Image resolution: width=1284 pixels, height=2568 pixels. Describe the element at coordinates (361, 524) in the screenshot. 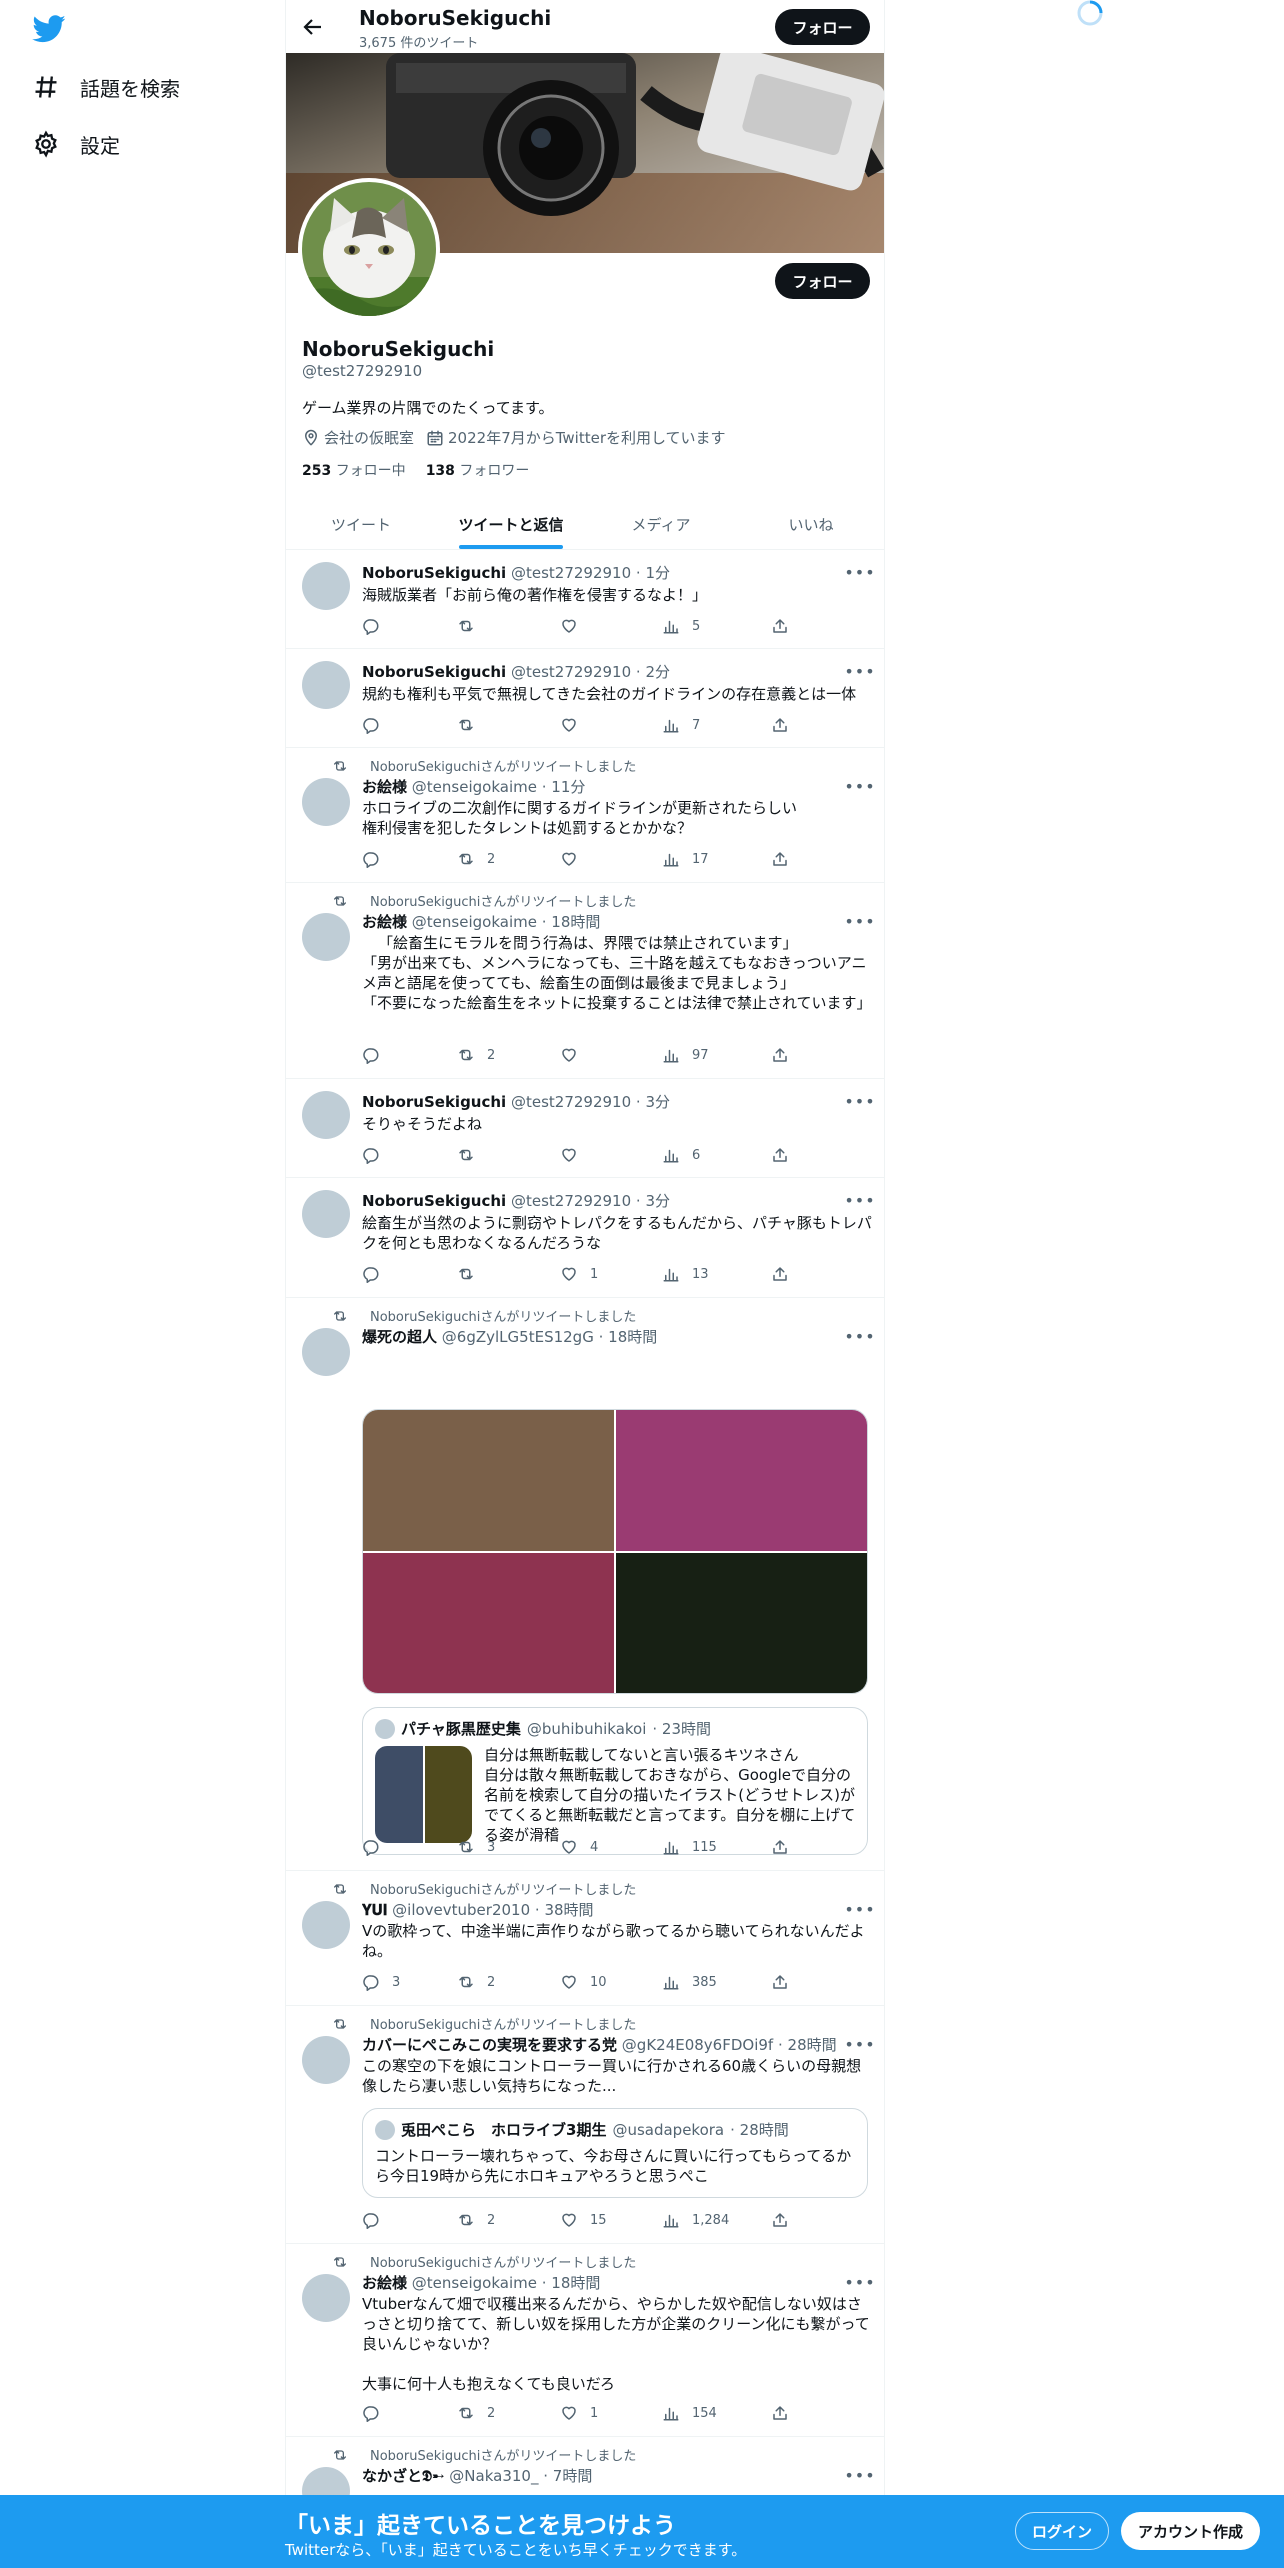

I see `tab-tweets: ツイート` at that location.